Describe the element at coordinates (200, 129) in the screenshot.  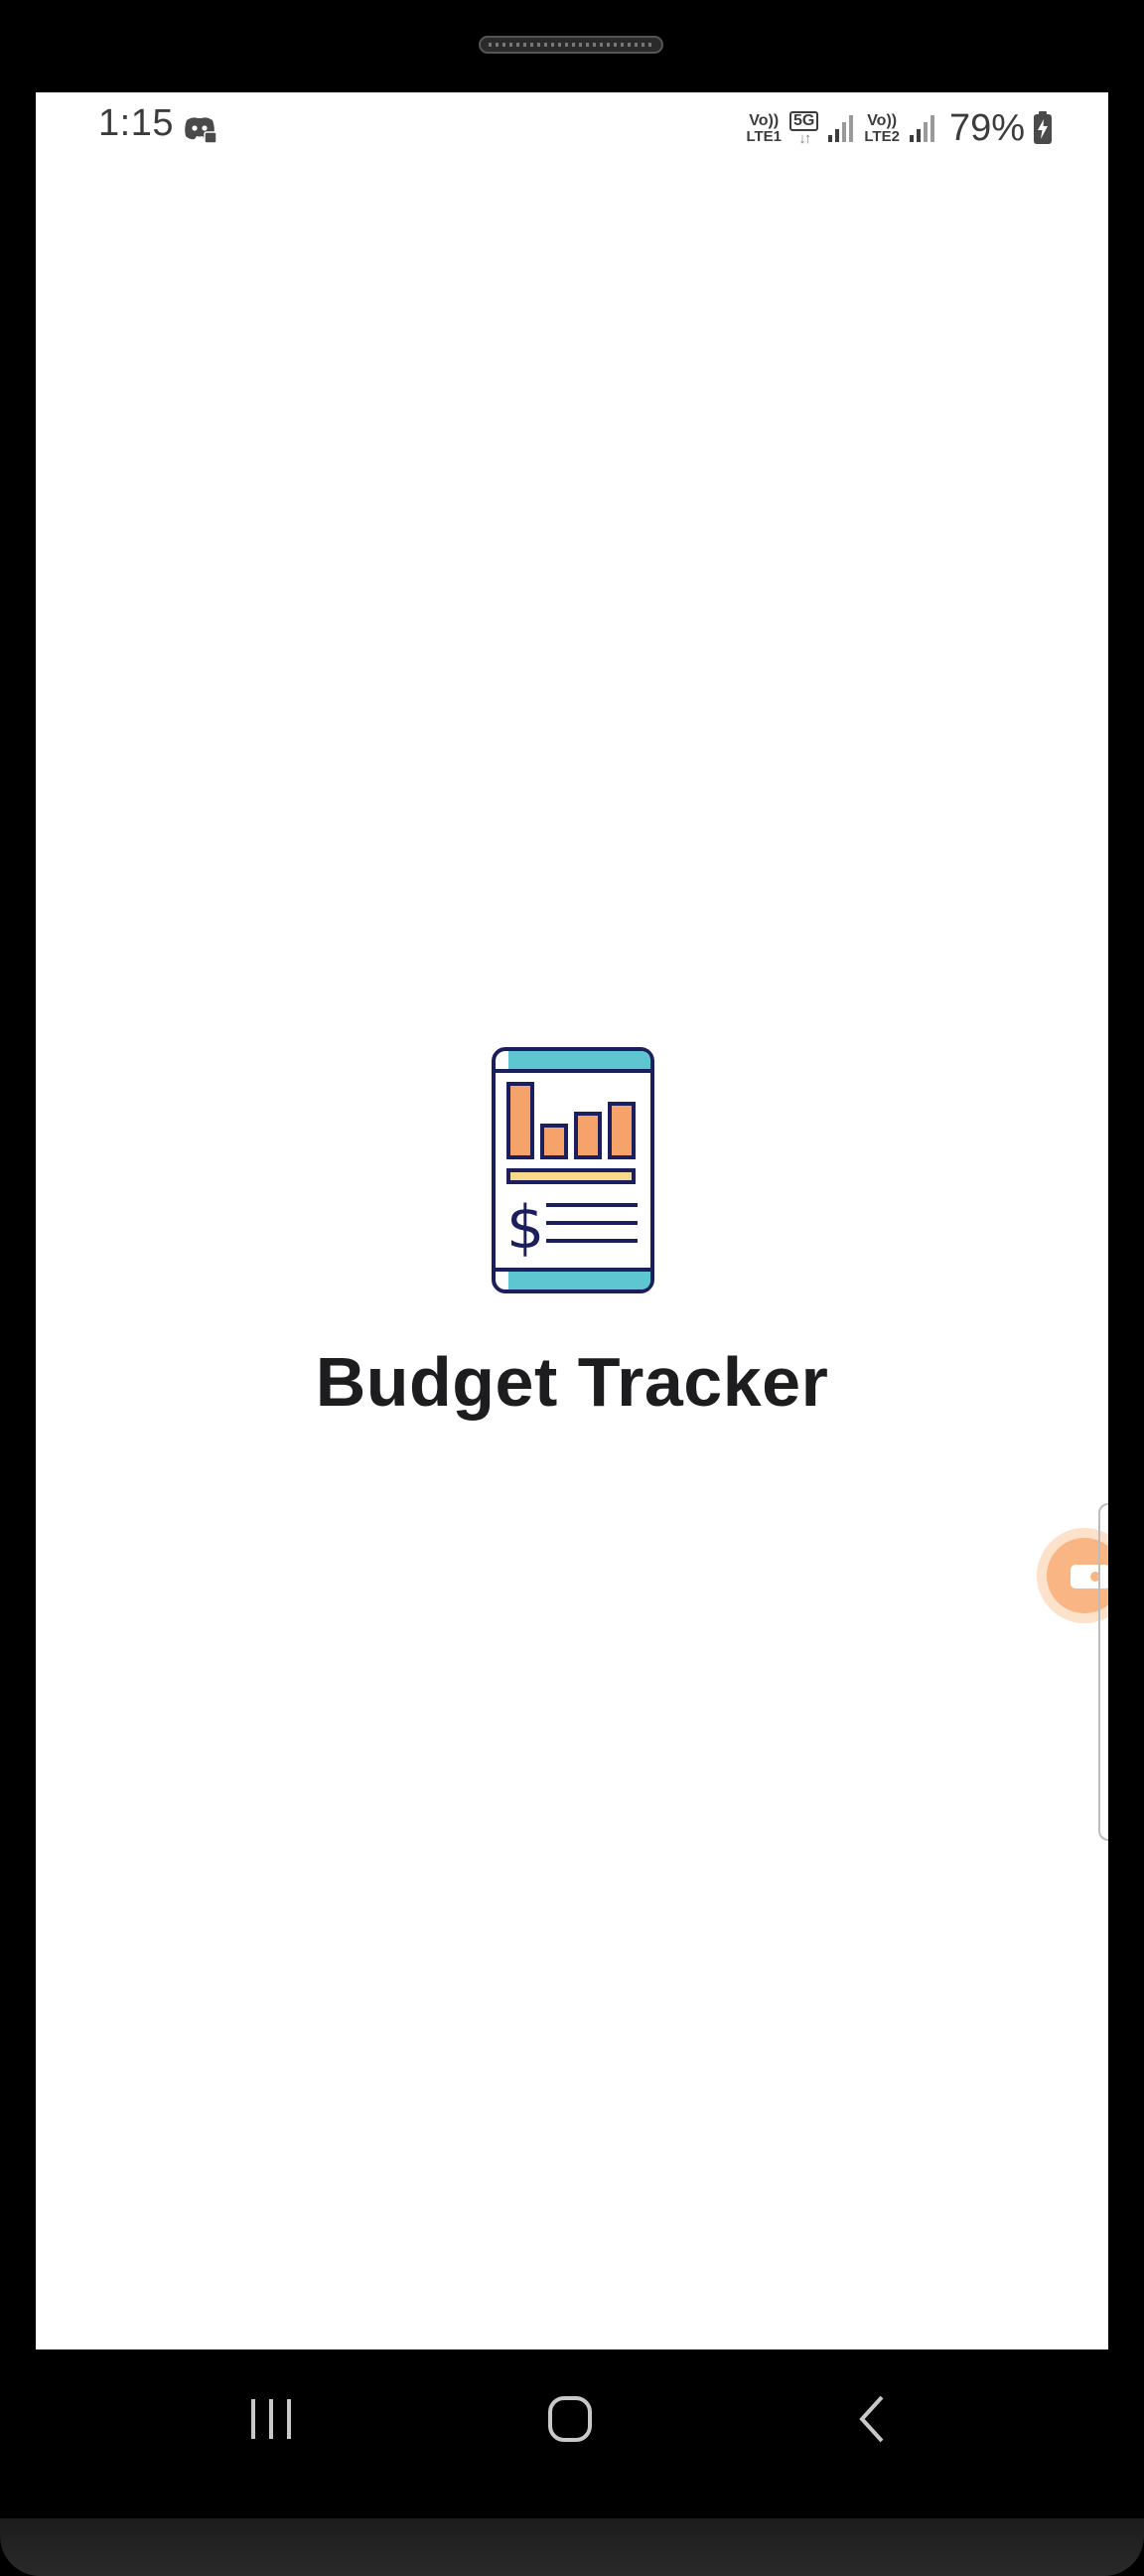
I see `discord-notification-icon` at that location.